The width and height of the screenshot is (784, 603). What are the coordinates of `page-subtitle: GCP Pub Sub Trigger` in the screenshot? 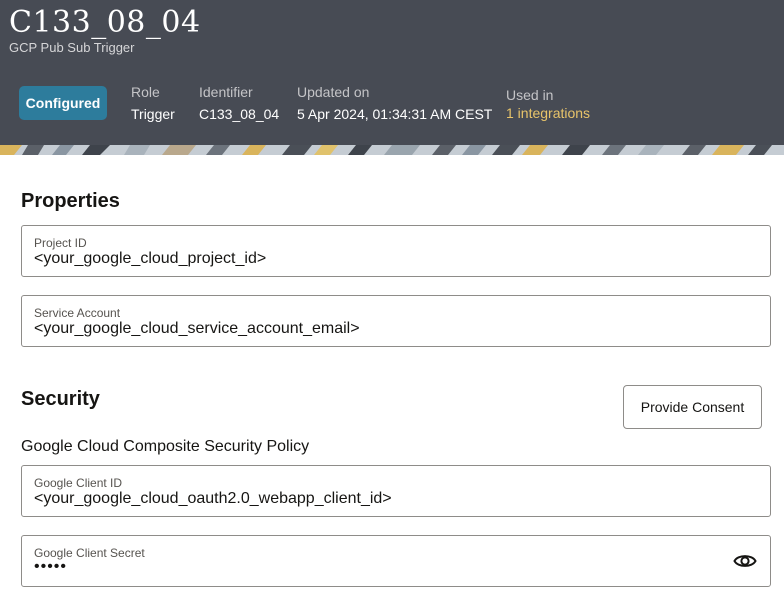 It's located at (72, 47).